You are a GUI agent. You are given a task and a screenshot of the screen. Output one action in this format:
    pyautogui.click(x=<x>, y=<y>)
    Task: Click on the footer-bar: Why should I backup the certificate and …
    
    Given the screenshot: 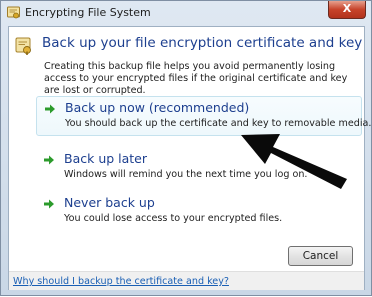 What is the action you would take?
    pyautogui.click(x=186, y=280)
    